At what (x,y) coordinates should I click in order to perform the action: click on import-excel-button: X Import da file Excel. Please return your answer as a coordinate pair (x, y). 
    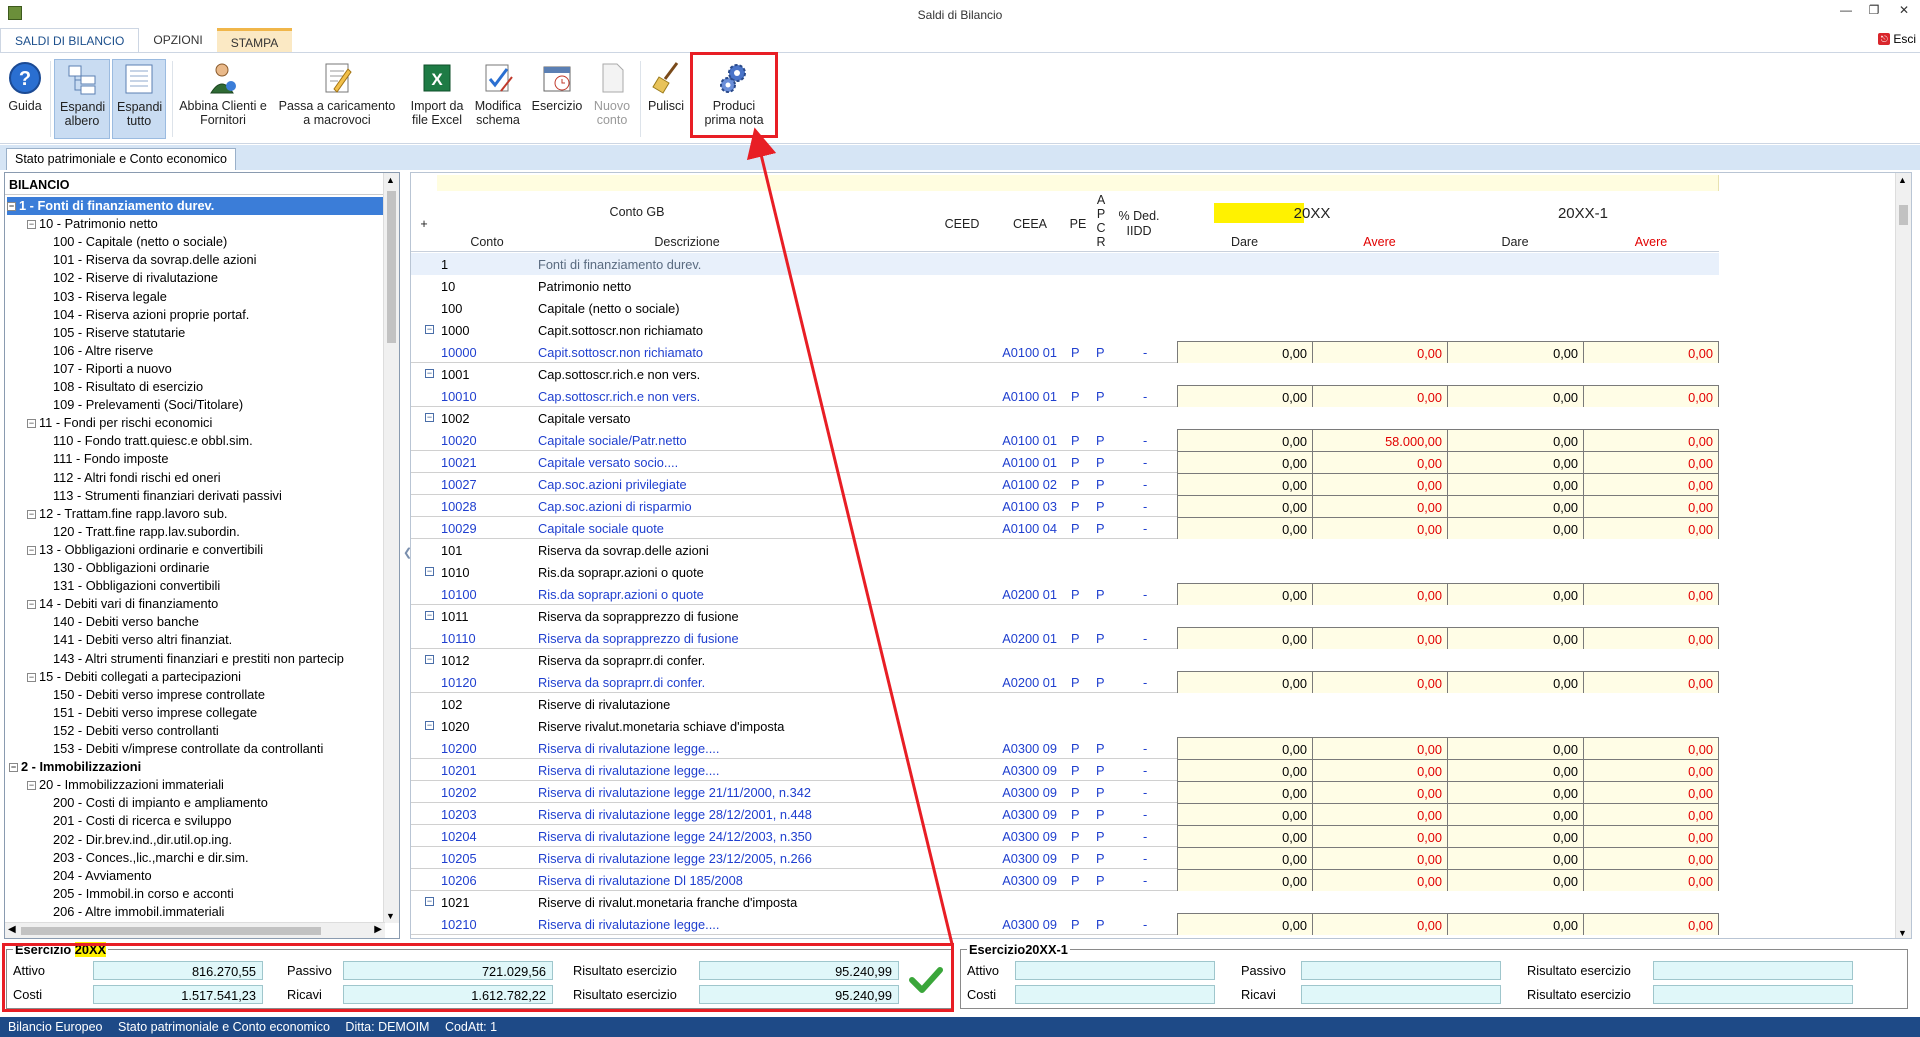
    Looking at the image, I should click on (437, 99).